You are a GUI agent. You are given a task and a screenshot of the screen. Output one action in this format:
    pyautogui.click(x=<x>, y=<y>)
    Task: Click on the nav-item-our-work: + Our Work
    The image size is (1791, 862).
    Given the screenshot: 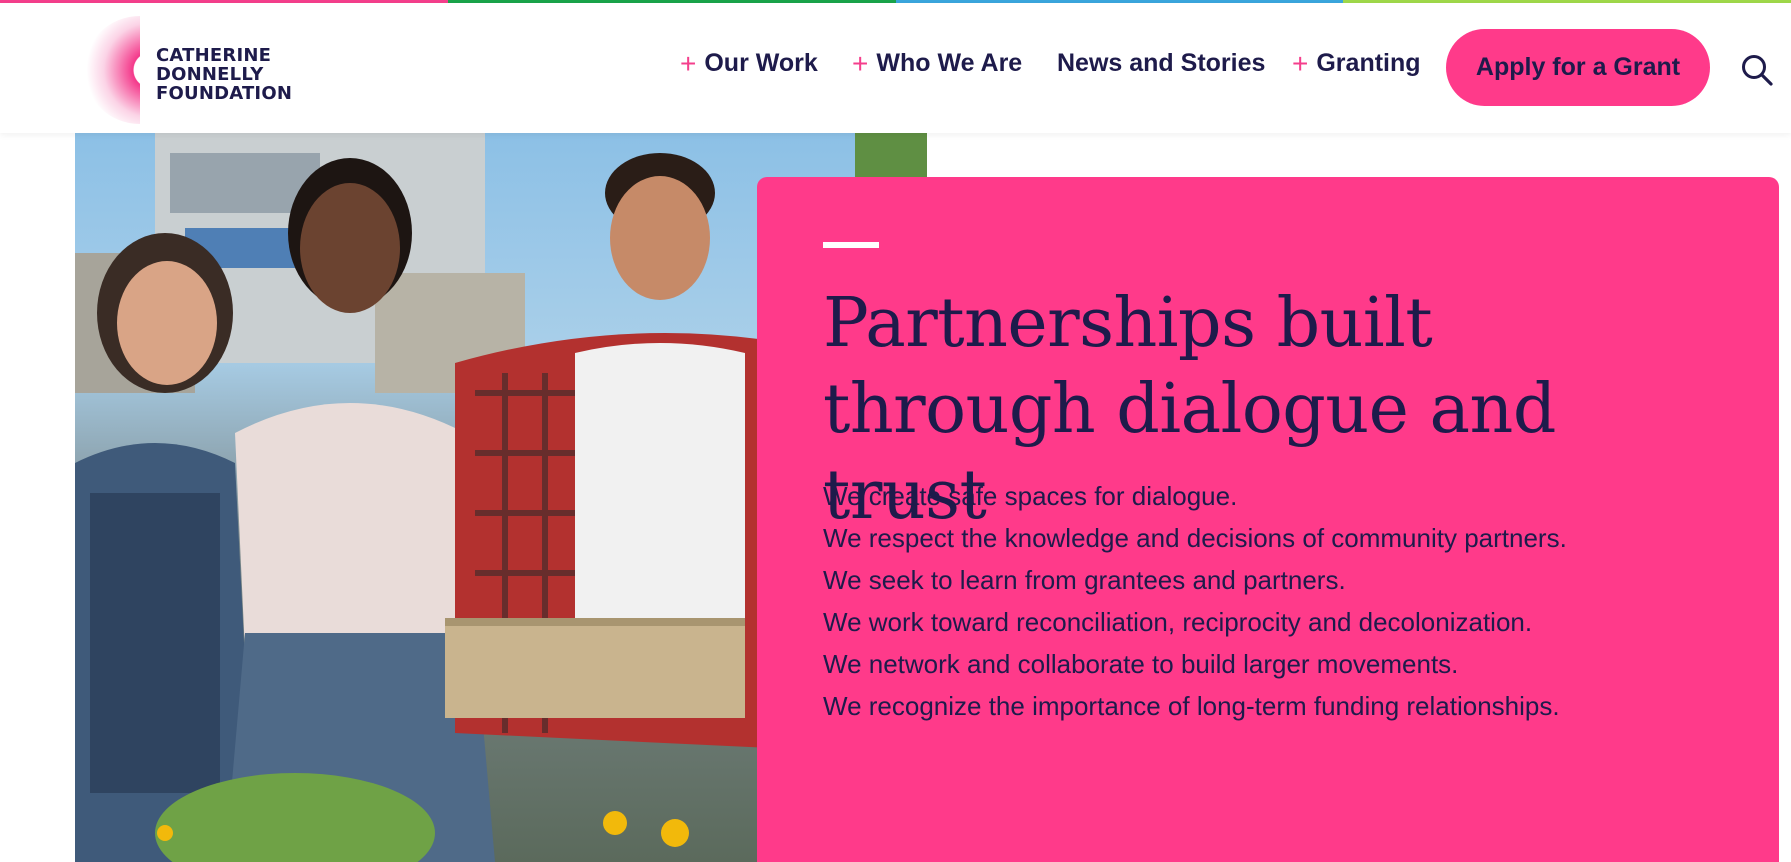 What is the action you would take?
    pyautogui.click(x=749, y=63)
    